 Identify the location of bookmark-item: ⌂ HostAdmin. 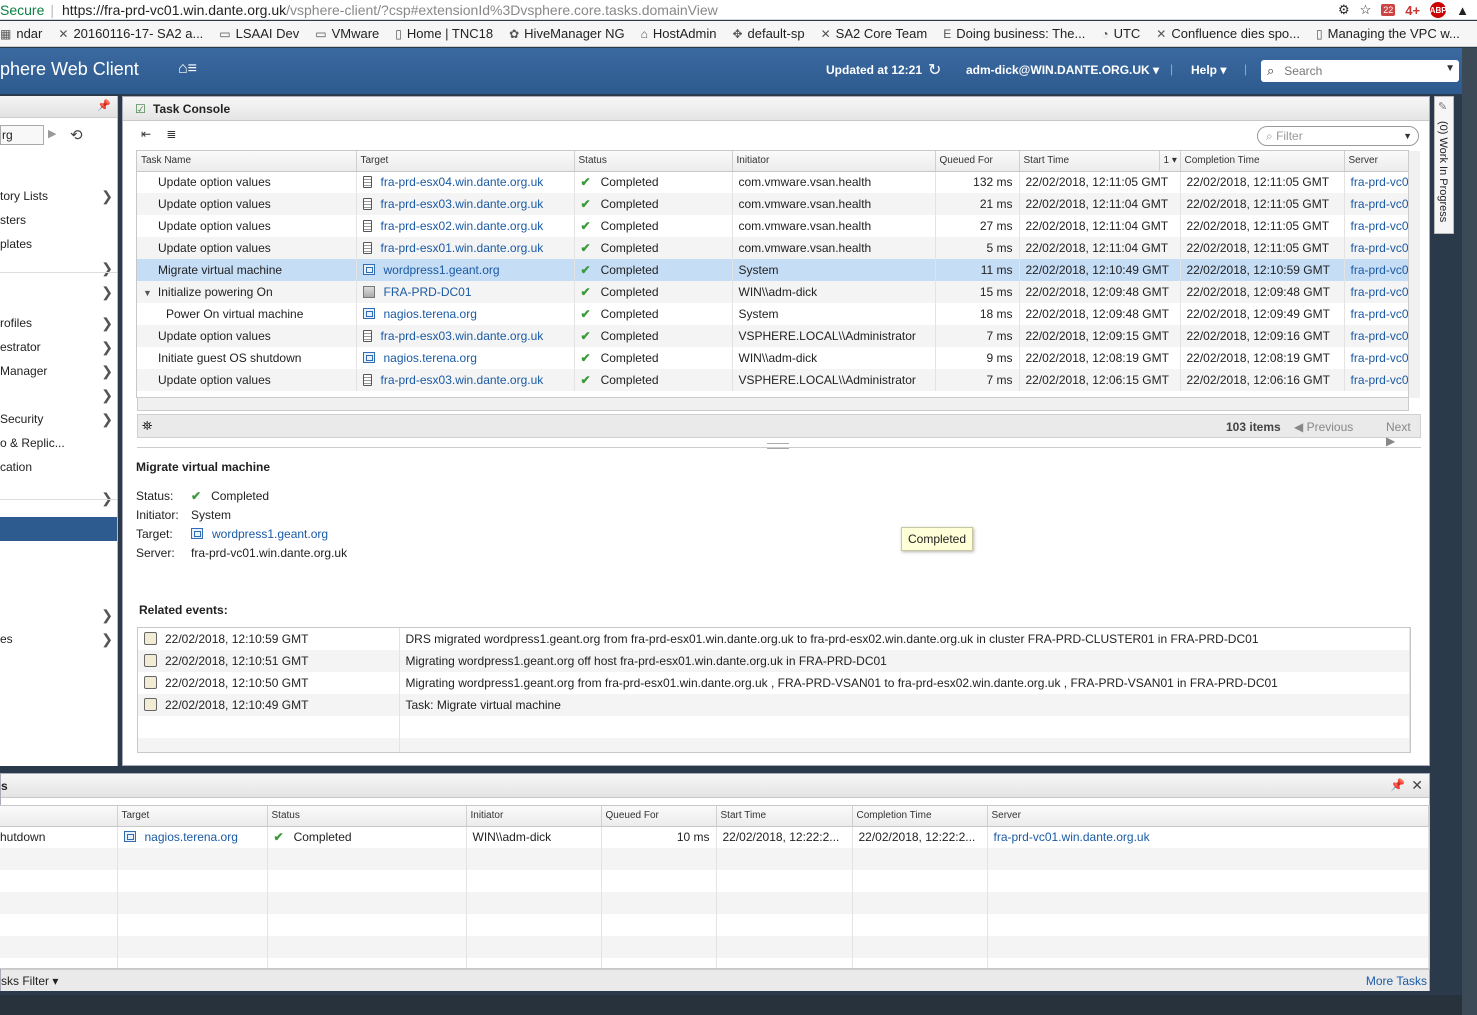
(679, 33).